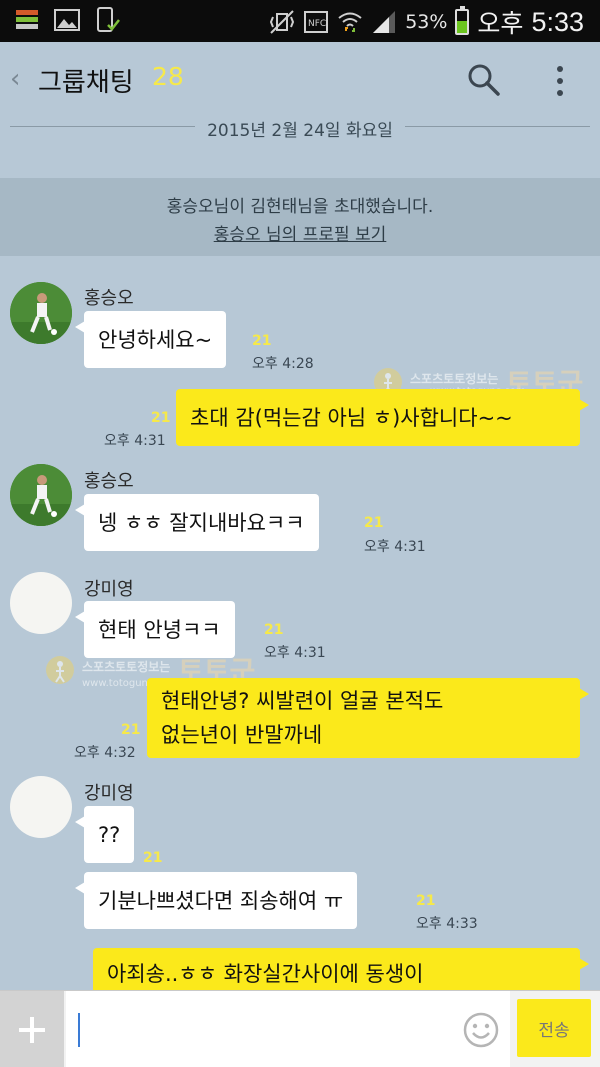 This screenshot has width=600, height=1067. Describe the element at coordinates (557, 21) in the screenshot. I see `clock-time: 5:33` at that location.